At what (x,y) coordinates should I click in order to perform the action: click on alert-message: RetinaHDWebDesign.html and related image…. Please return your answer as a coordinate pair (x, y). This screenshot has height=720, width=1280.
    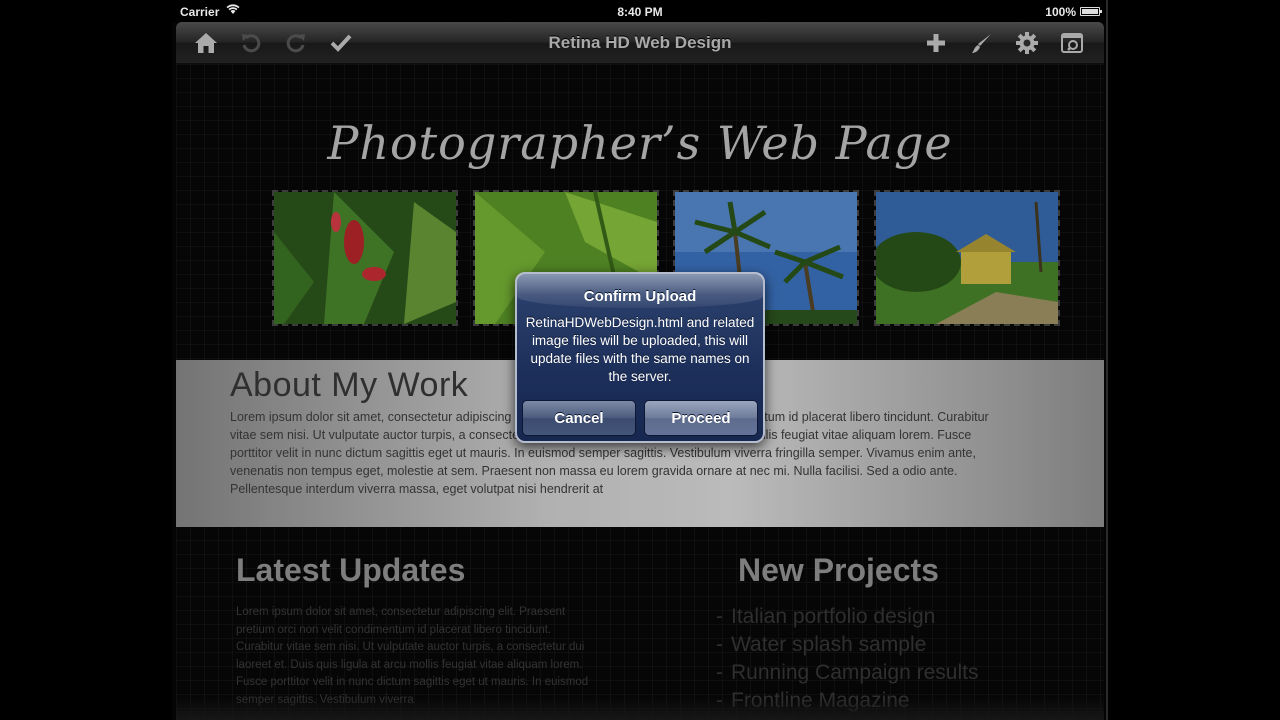
    Looking at the image, I should click on (640, 349).